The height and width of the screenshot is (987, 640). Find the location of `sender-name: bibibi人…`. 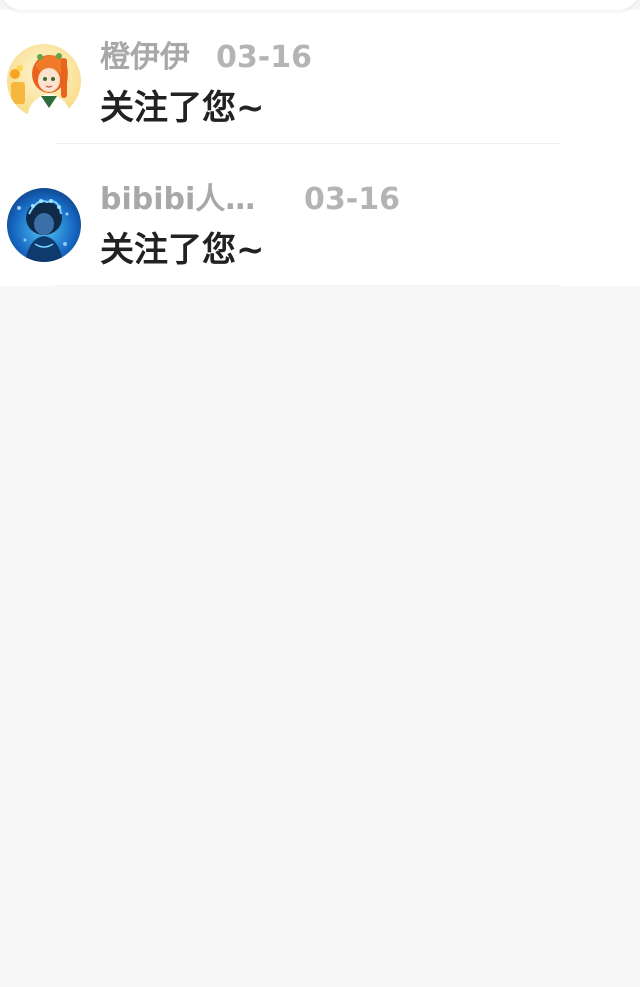

sender-name: bibibi人… is located at coordinates (177, 200).